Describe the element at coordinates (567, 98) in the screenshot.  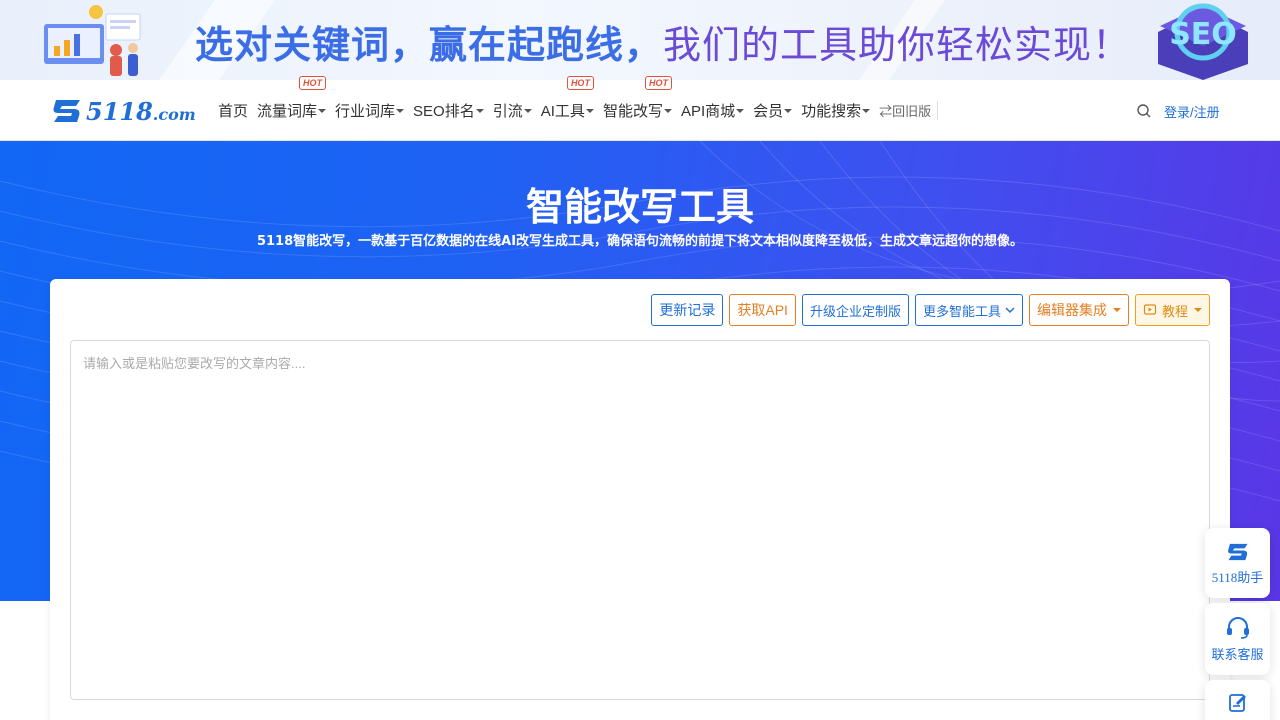
I see `nav-item-ai-tools: HOT AI工具` at that location.